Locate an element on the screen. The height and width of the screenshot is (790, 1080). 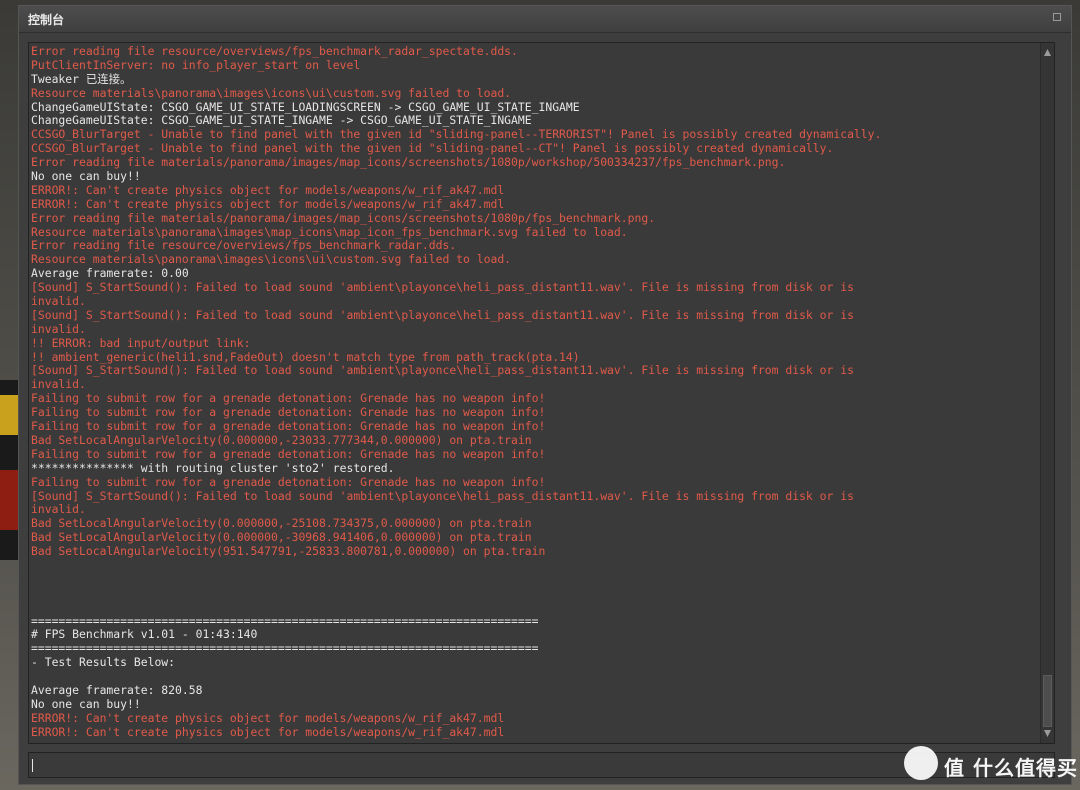
command-input-row is located at coordinates (541, 765).